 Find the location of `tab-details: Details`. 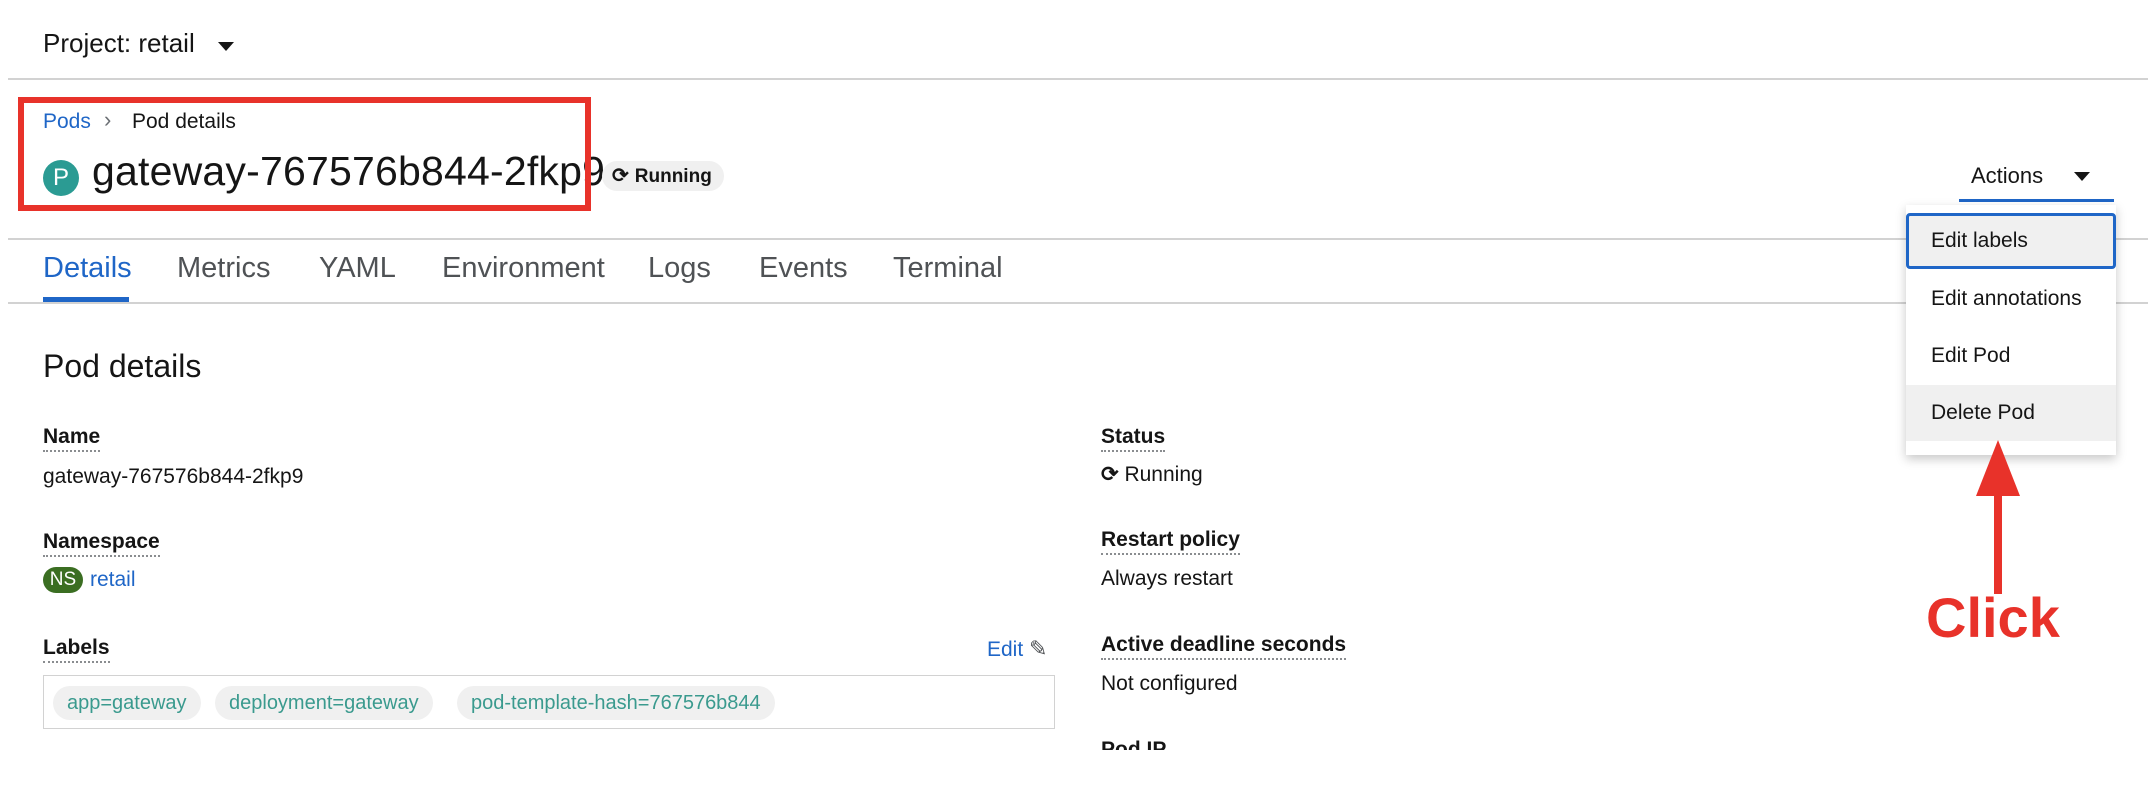

tab-details: Details is located at coordinates (87, 268).